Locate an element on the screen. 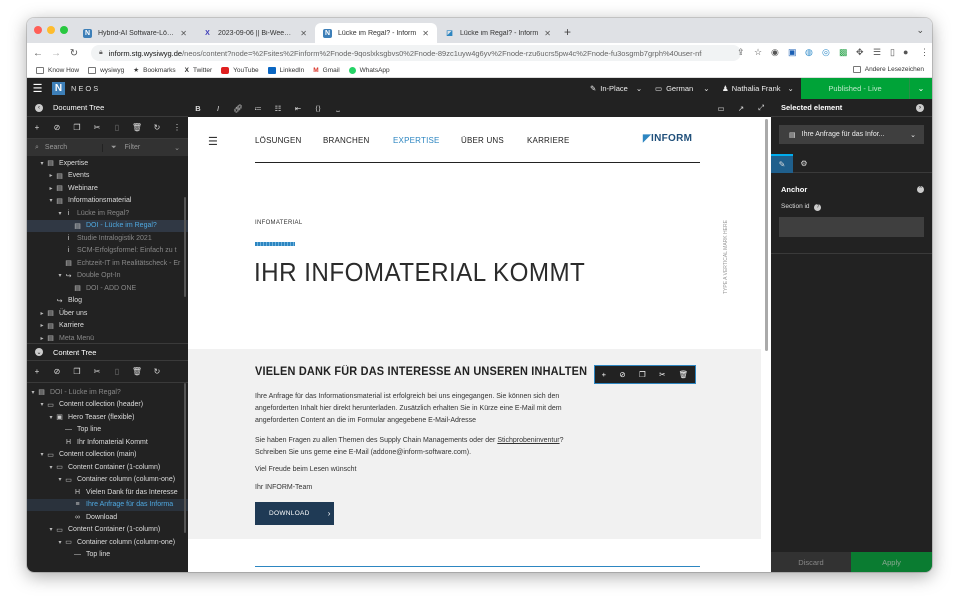 The height and width of the screenshot is (609, 960). profile-avatar-icon: ● is located at coordinates (905, 52).